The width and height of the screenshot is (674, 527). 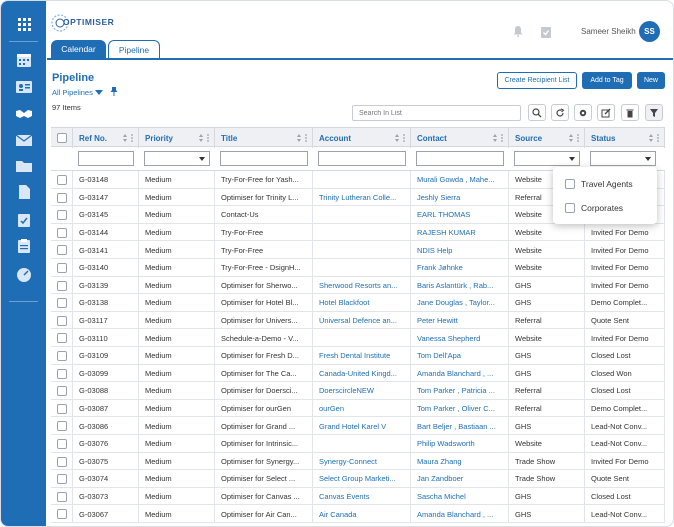 What do you see at coordinates (106, 138) in the screenshot?
I see `column-header-ref-no: Ref No.` at bounding box center [106, 138].